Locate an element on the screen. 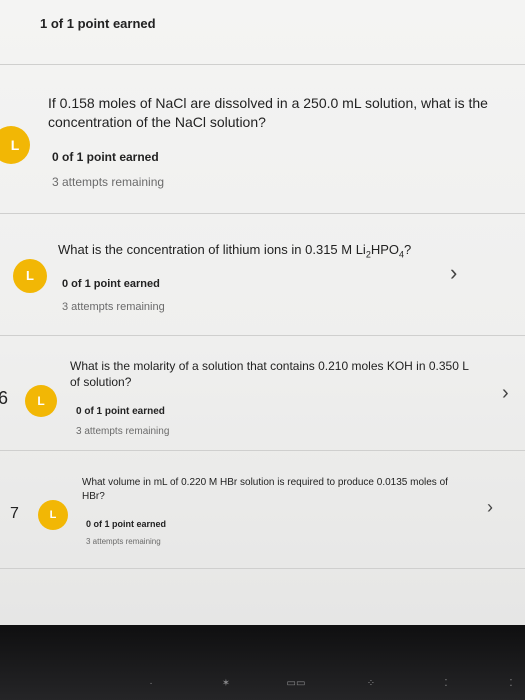 Image resolution: width=525 pixels, height=700 pixels. question-4-score: 0 of 1 point earned is located at coordinates (126, 524).